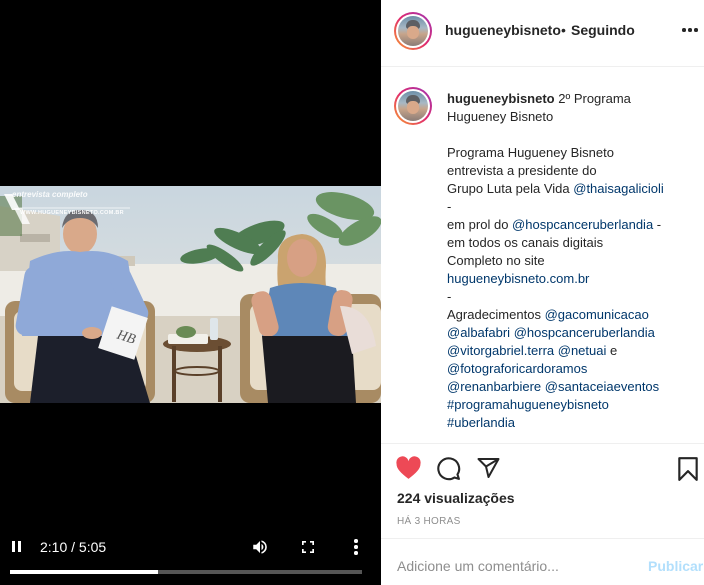  What do you see at coordinates (73, 547) in the screenshot?
I see `video-time: 2:10 / 5:05` at bounding box center [73, 547].